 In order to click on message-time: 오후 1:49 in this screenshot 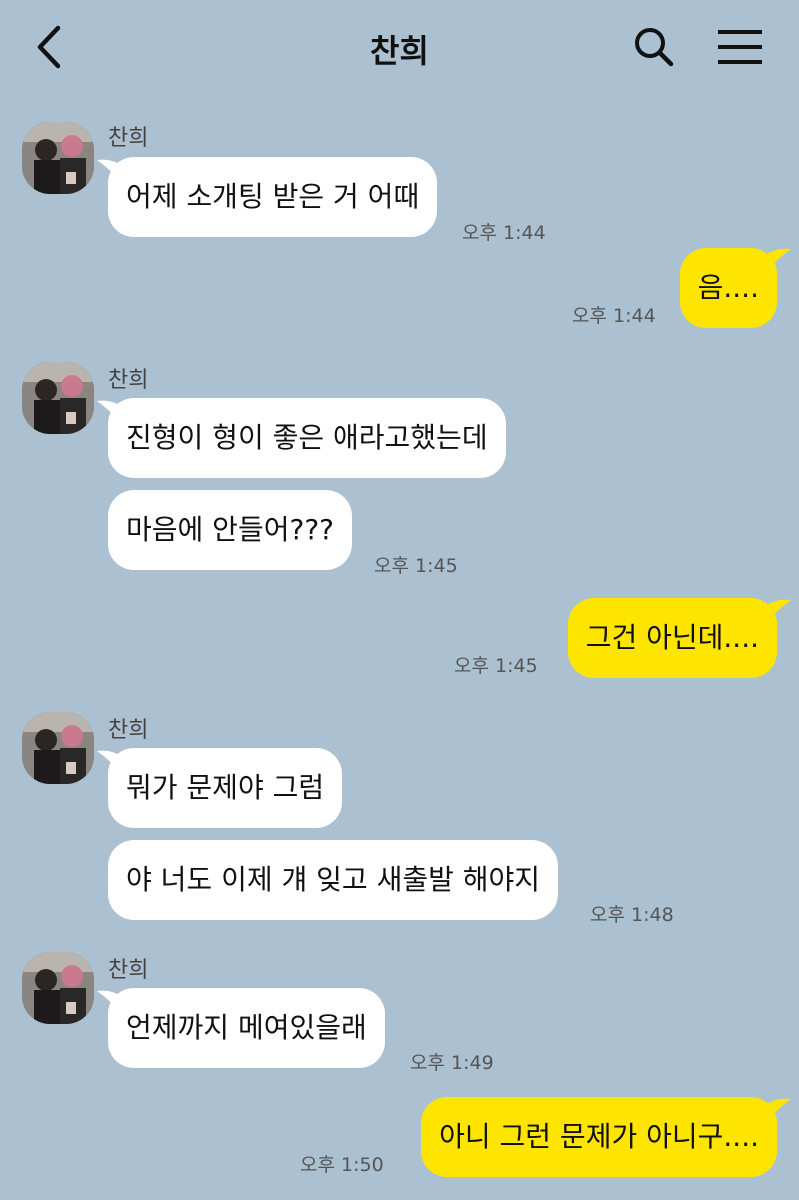, I will do `click(452, 1063)`.